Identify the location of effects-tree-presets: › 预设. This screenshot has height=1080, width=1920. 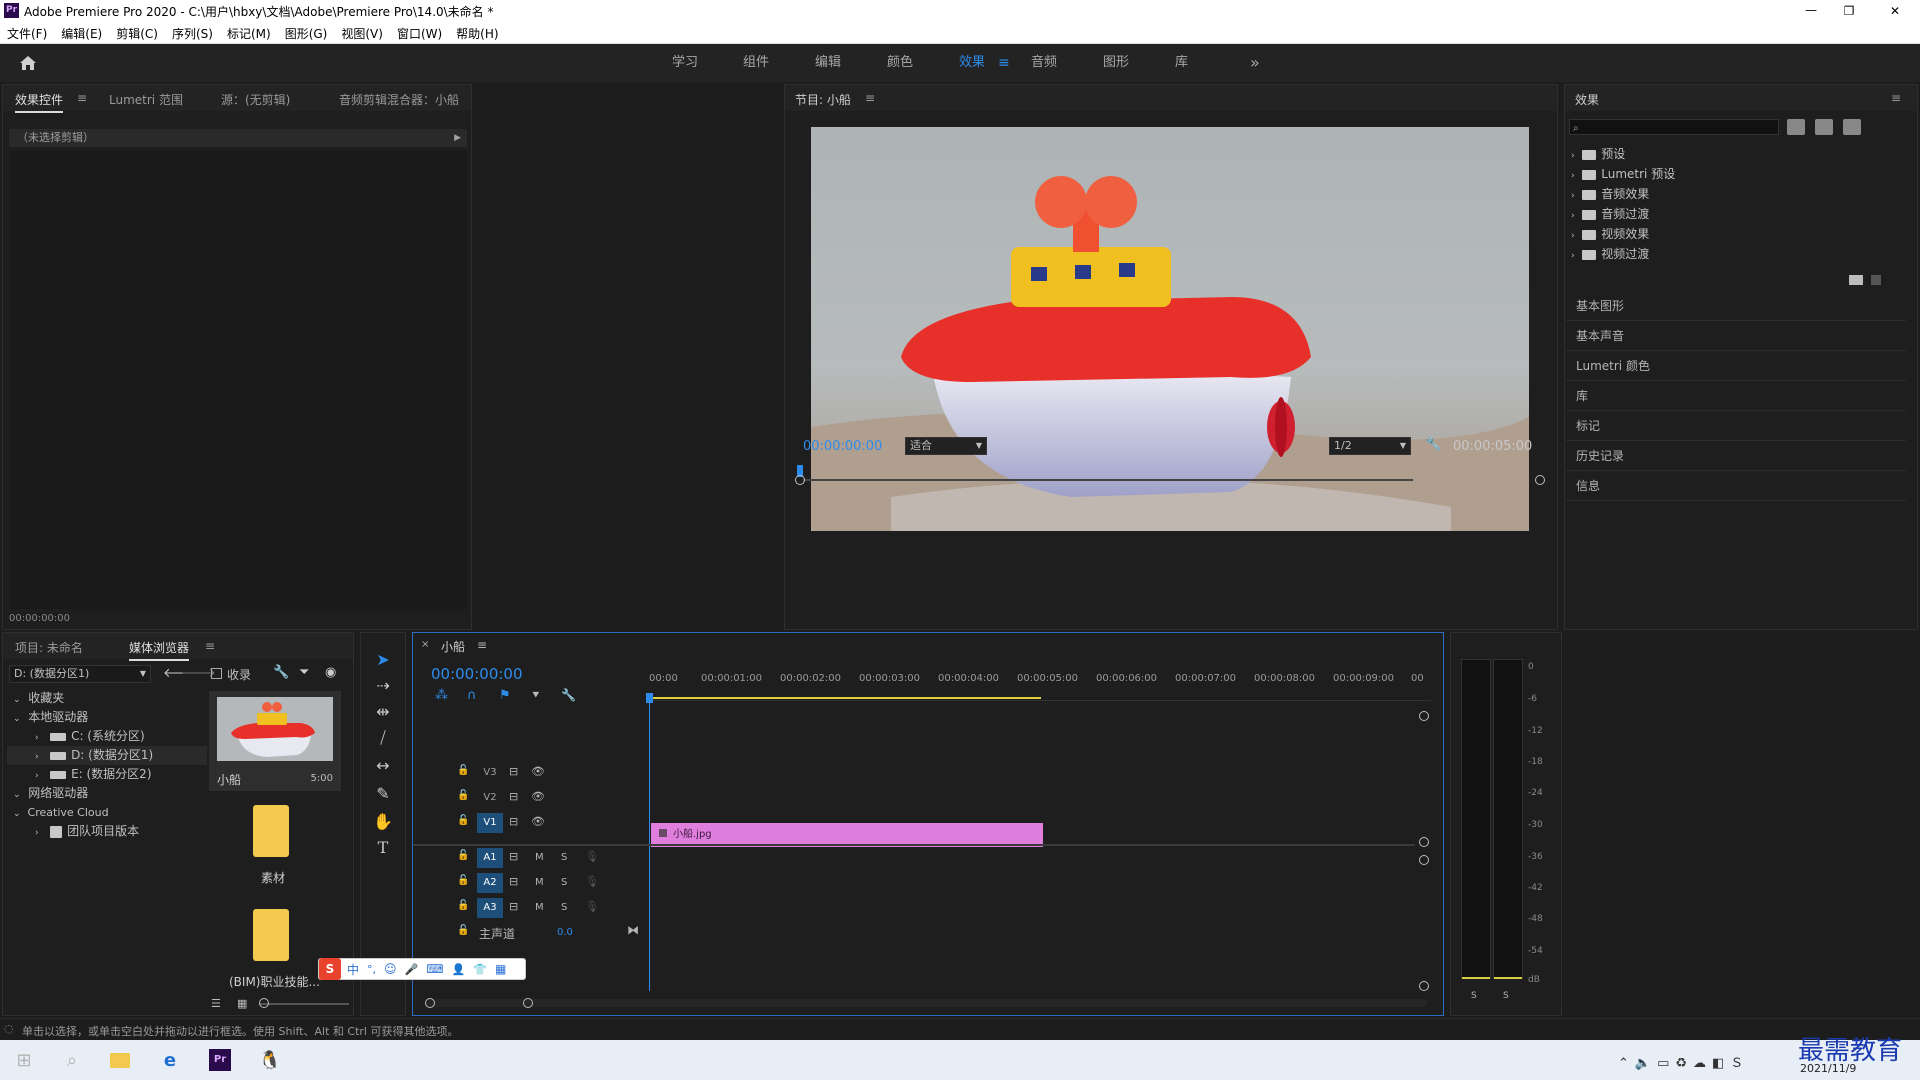
(1598, 154).